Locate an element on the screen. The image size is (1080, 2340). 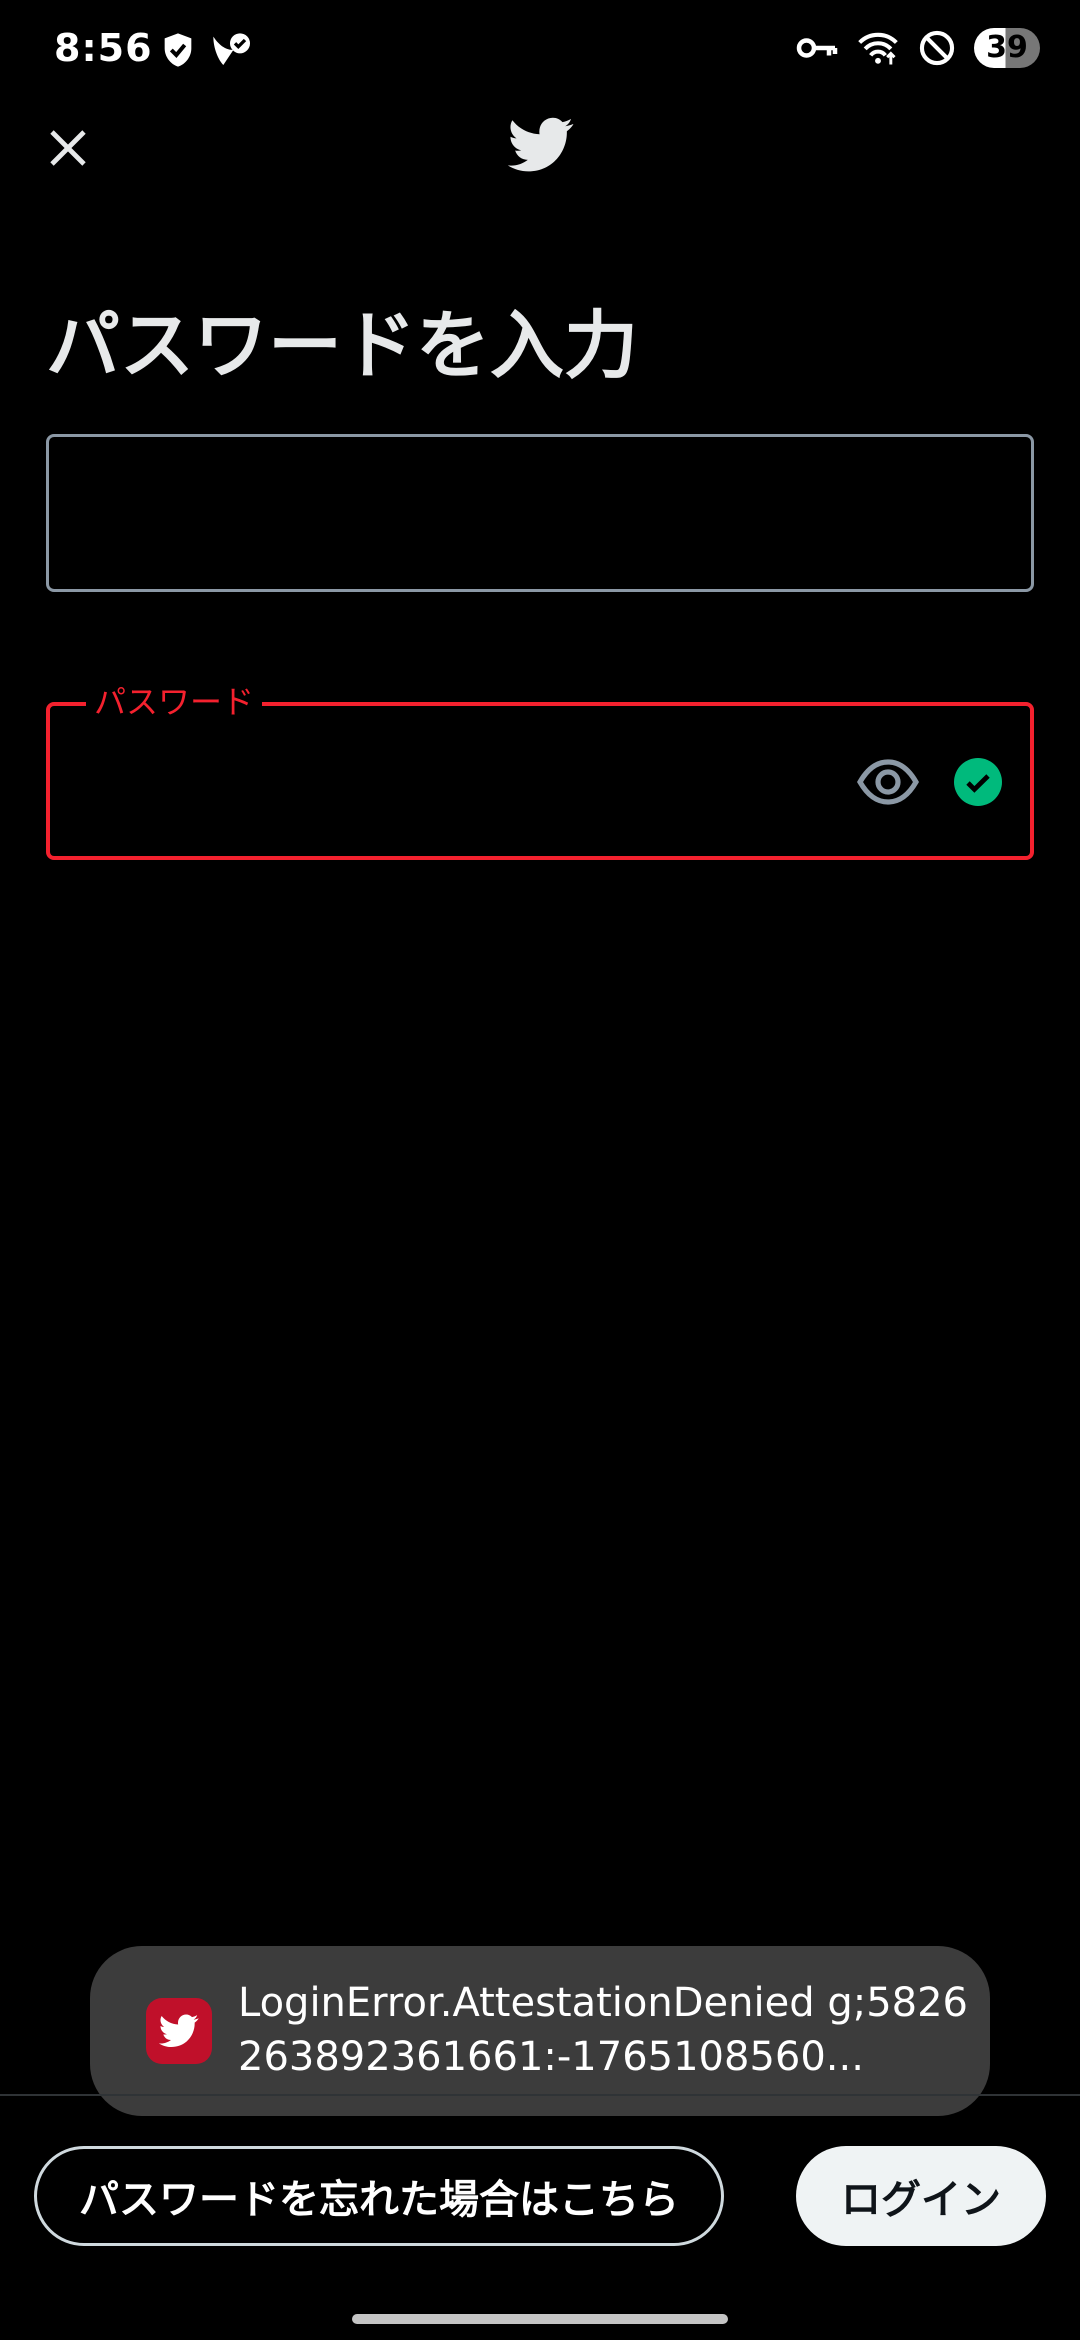
toast-bird-icon is located at coordinates (179, 2030).